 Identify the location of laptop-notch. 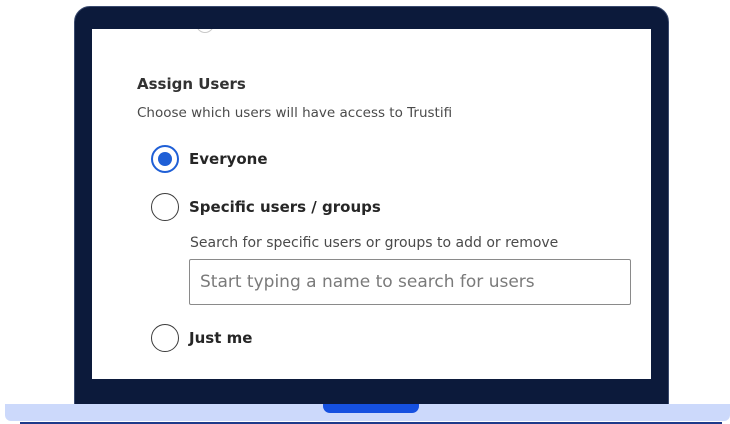
(371, 408).